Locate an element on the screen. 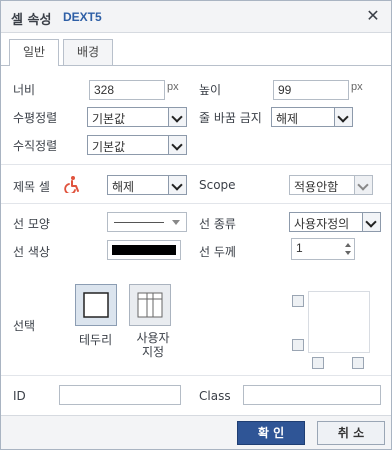 The width and height of the screenshot is (392, 450). width-input: 328 is located at coordinates (127, 90).